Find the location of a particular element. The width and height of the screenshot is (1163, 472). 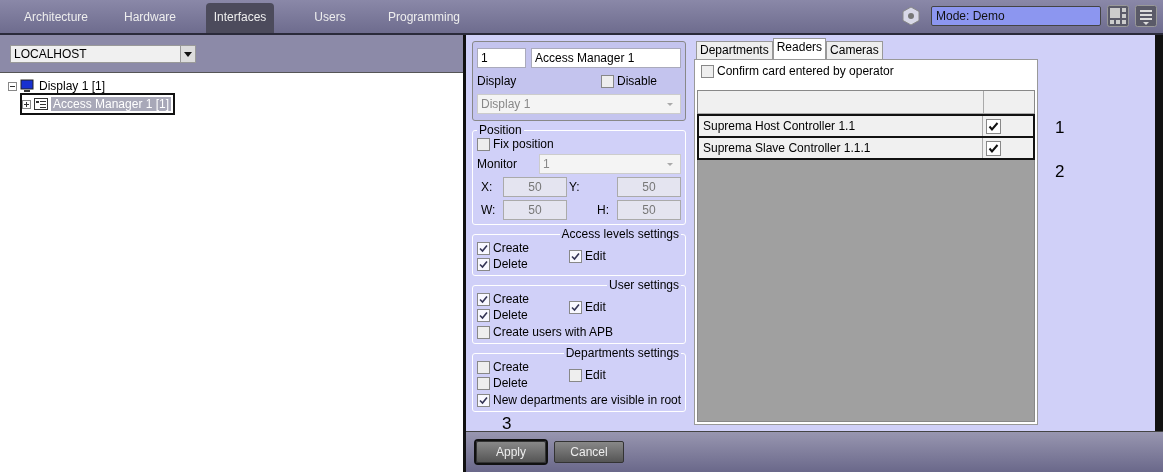

y-label: Y: is located at coordinates (575, 187).